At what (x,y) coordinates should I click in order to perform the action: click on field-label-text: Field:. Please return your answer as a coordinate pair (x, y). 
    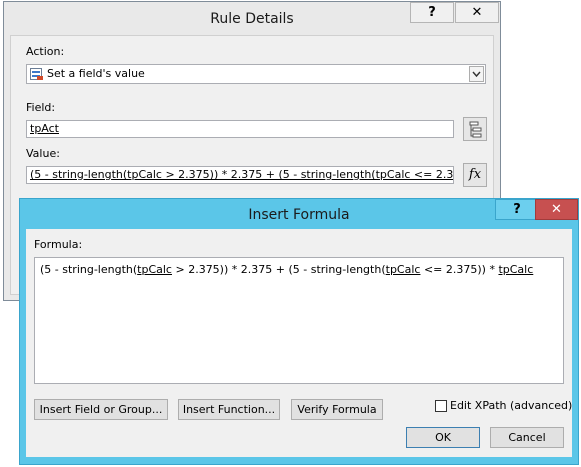
    Looking at the image, I should click on (41, 107).